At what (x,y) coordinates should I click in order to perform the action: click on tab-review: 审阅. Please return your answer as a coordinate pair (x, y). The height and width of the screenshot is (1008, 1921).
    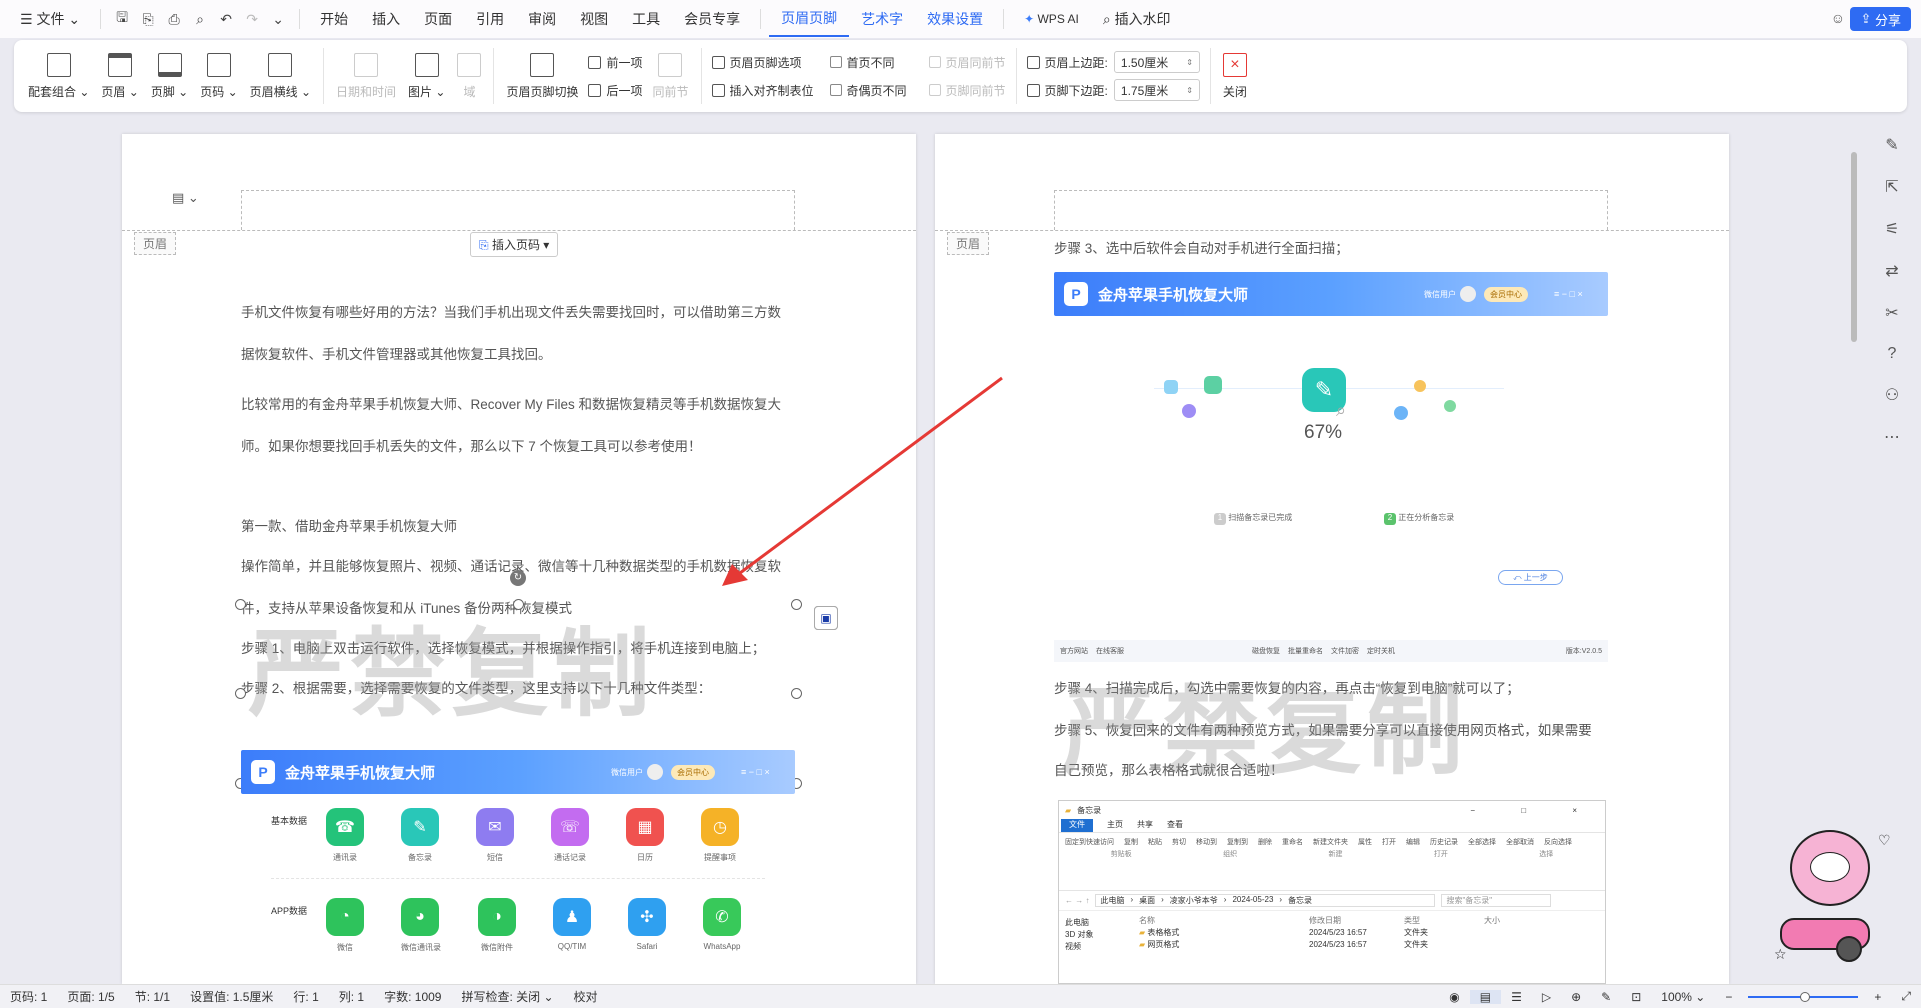
    Looking at the image, I should click on (542, 19).